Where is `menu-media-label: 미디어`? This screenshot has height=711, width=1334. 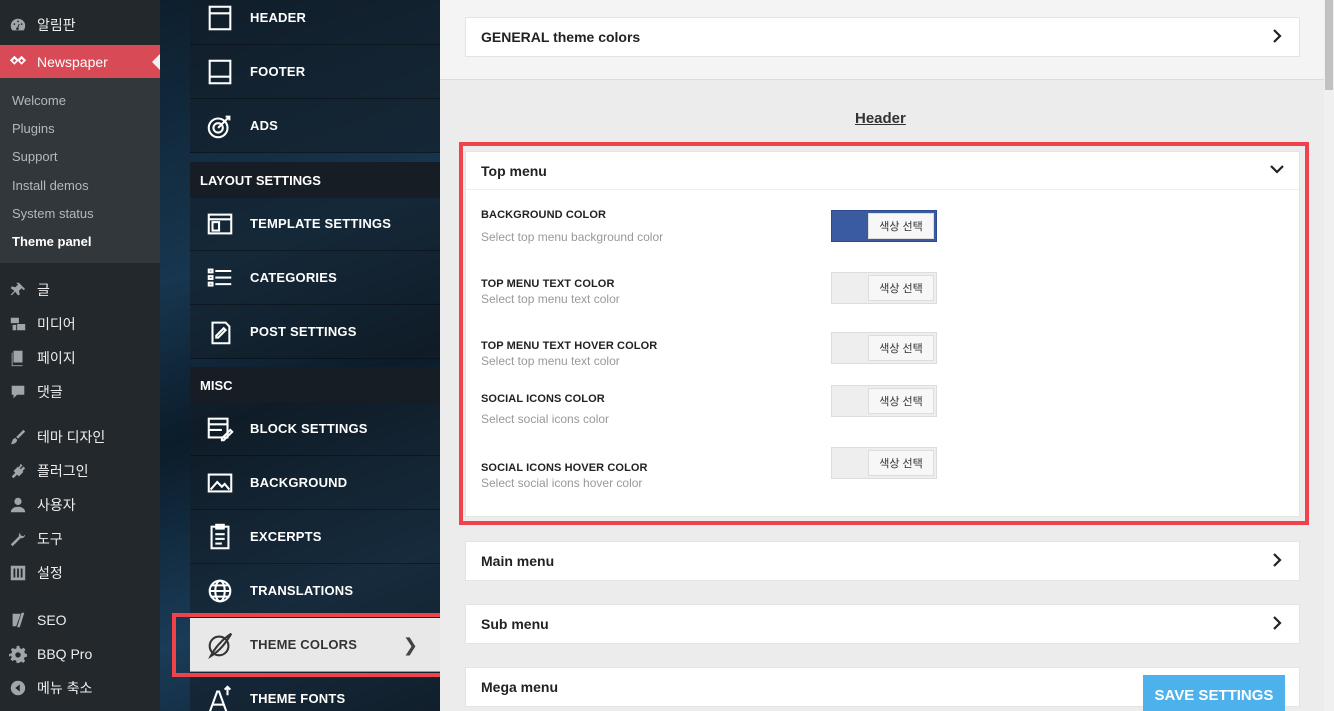 menu-media-label: 미디어 is located at coordinates (56, 324).